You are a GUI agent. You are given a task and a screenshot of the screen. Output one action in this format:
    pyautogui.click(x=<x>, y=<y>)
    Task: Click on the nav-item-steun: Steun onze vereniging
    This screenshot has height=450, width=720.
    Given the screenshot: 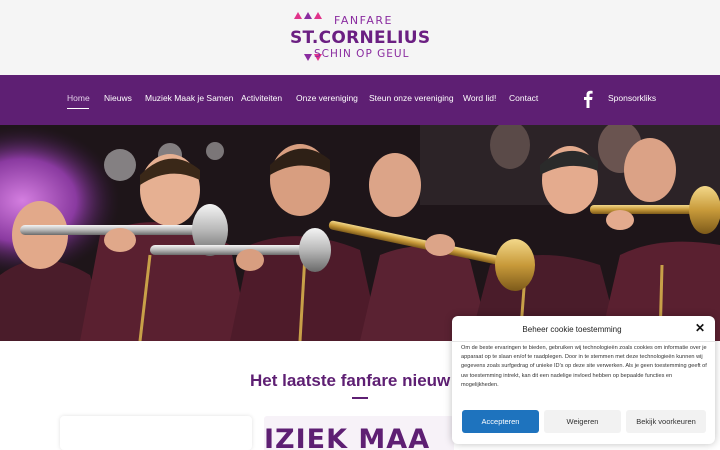 What is the action you would take?
    pyautogui.click(x=411, y=98)
    